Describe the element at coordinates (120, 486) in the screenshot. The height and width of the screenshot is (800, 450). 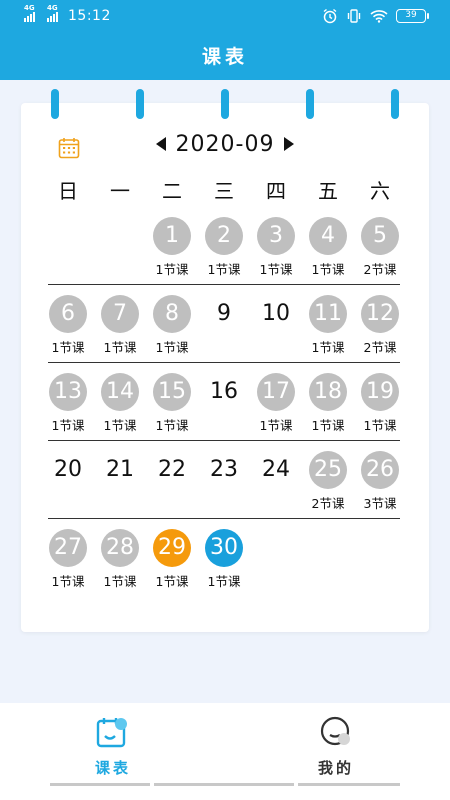
I see `calendar-day: 21` at that location.